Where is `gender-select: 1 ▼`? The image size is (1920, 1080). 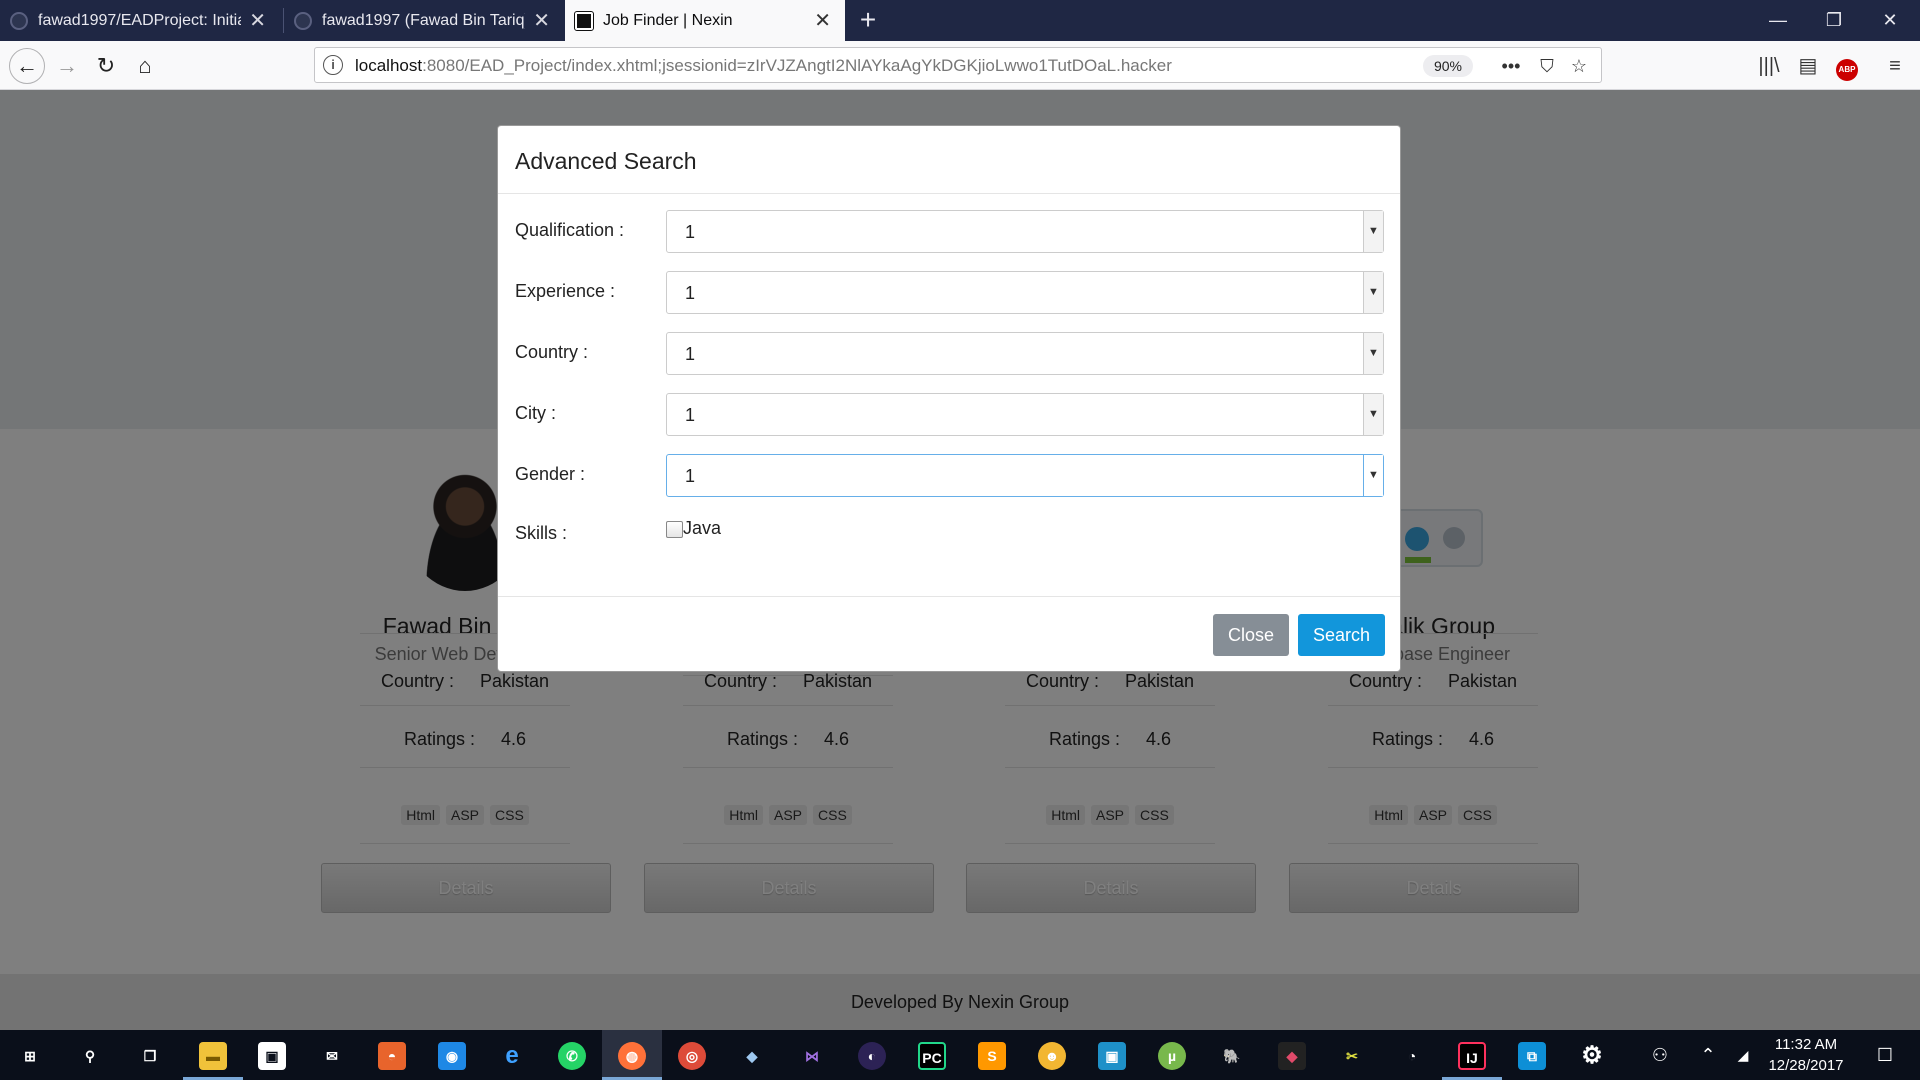 gender-select: 1 ▼ is located at coordinates (1025, 475).